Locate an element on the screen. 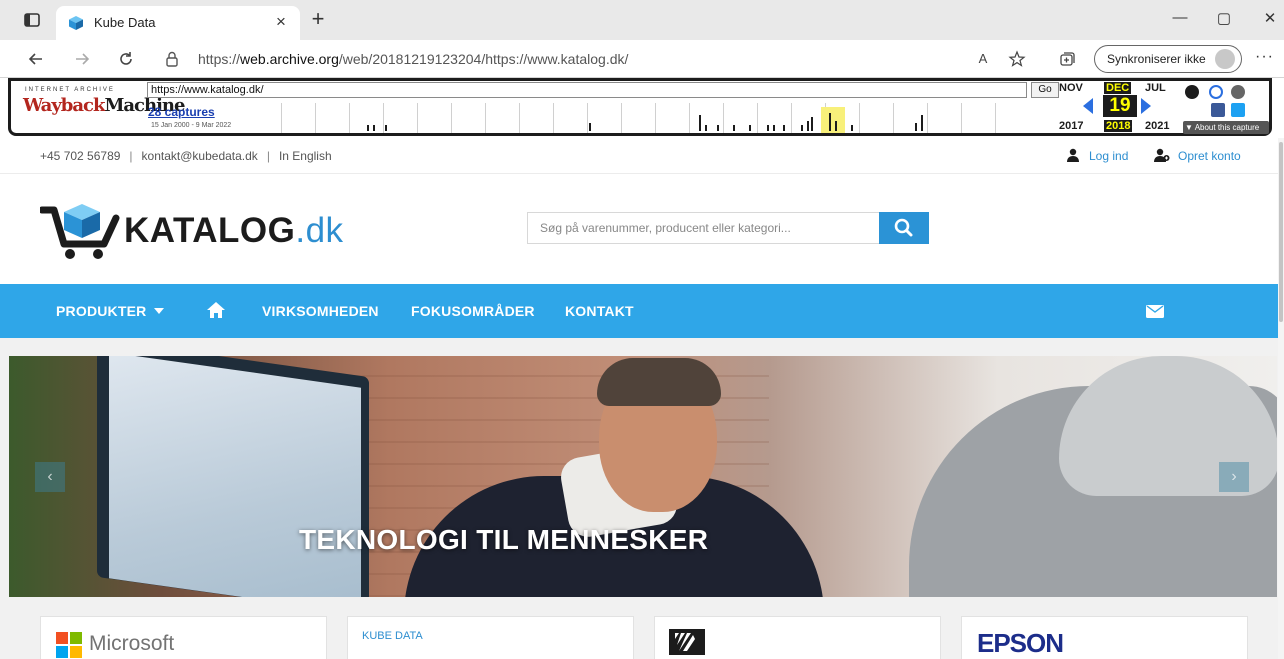  slider-next-button: › is located at coordinates (1234, 477).